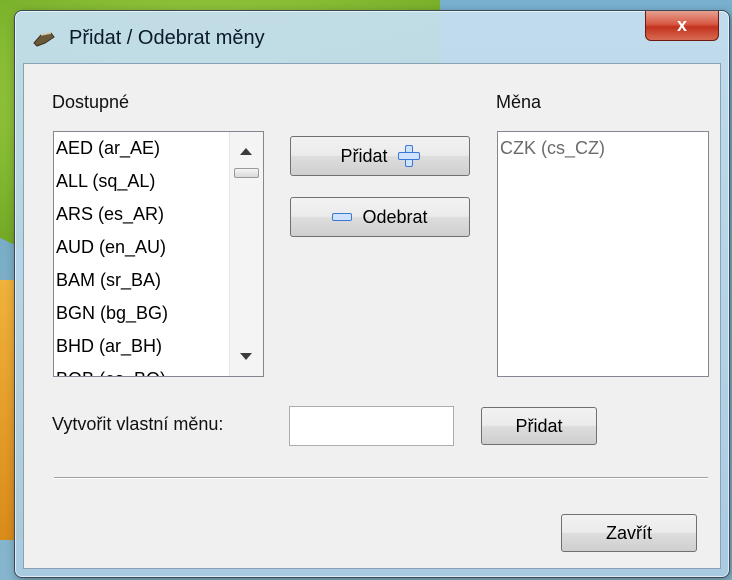  Describe the element at coordinates (364, 155) in the screenshot. I see `add-currency-button-label: Přidat` at that location.